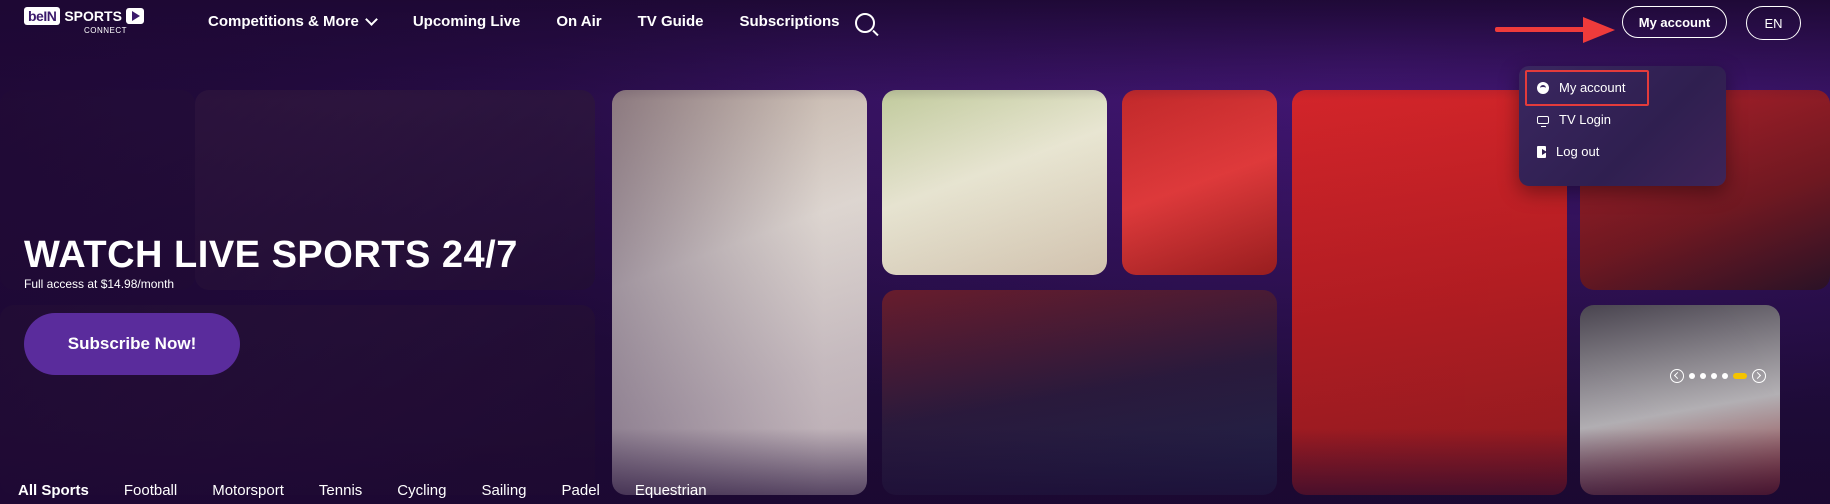 This screenshot has height=504, width=1830. What do you see at coordinates (1542, 151) in the screenshot?
I see `logout-icon` at bounding box center [1542, 151].